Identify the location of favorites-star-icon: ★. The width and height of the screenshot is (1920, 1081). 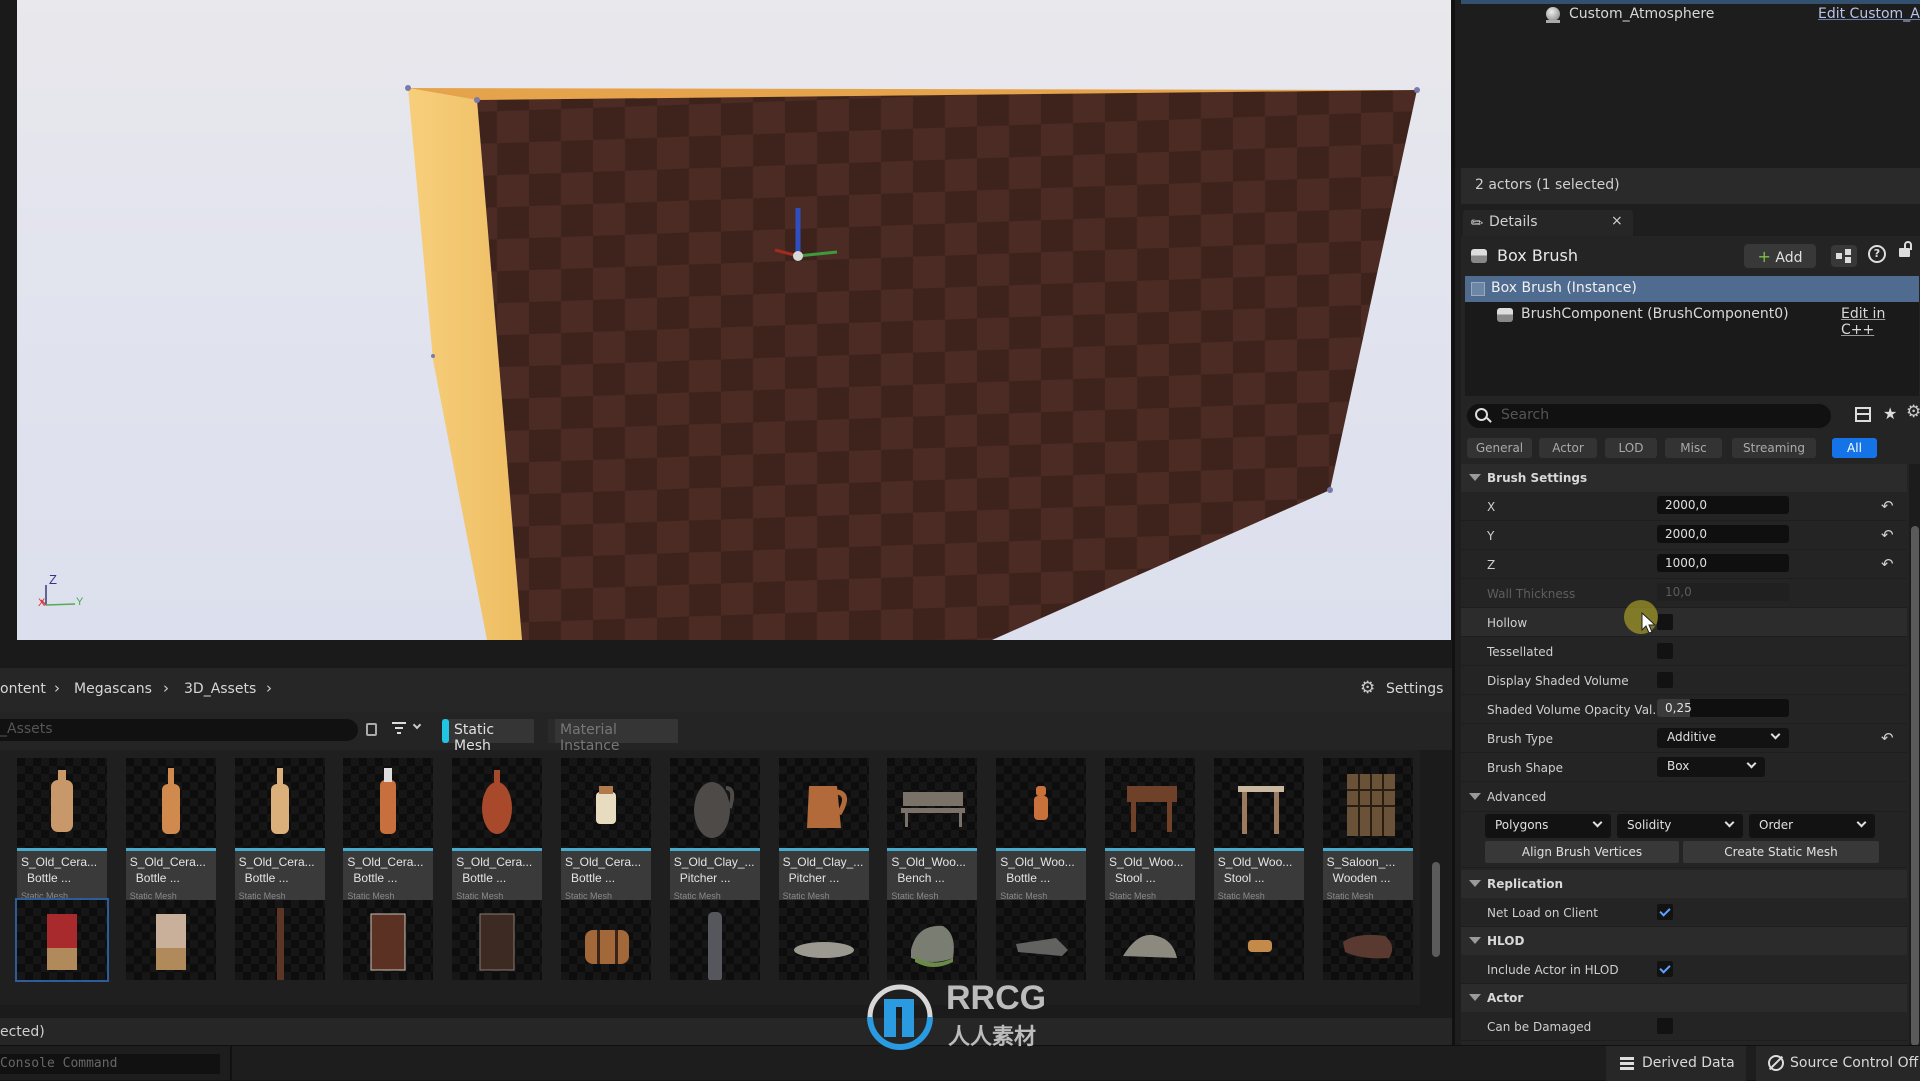
(1890, 413).